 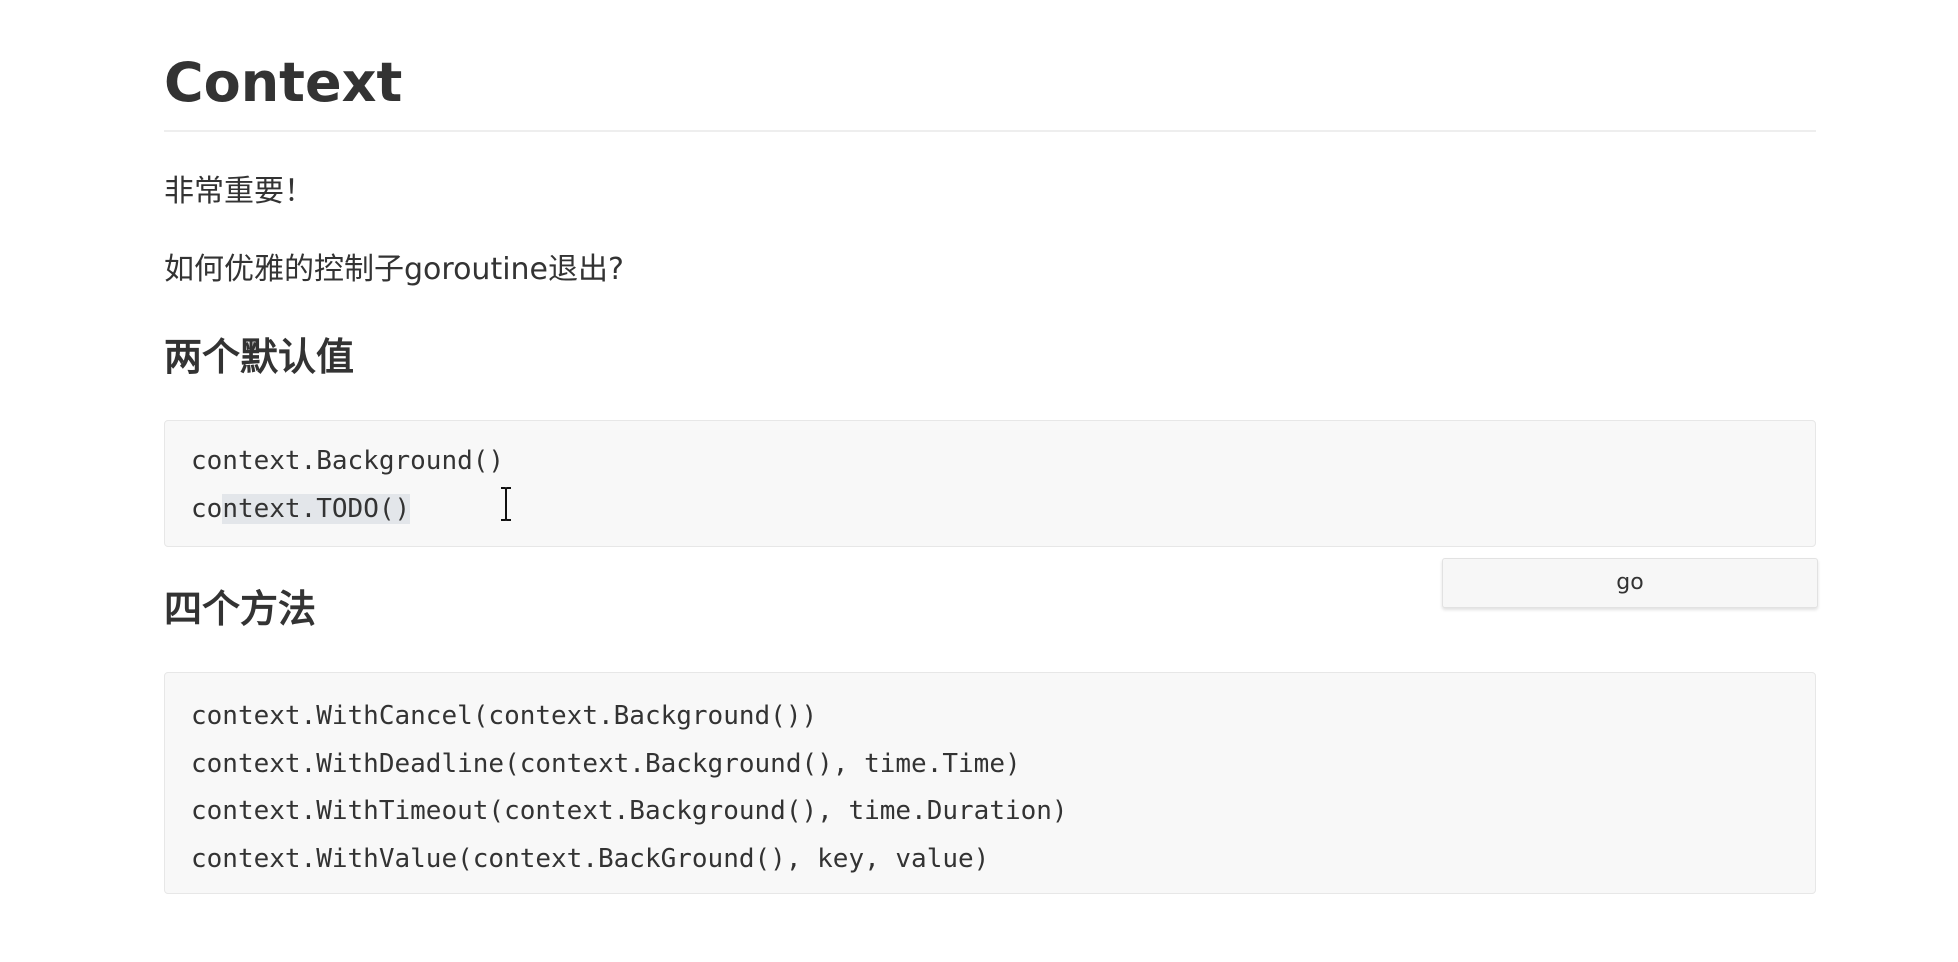 I want to click on code-block-defaults: context.Background() context.TODO(), so click(x=990, y=483).